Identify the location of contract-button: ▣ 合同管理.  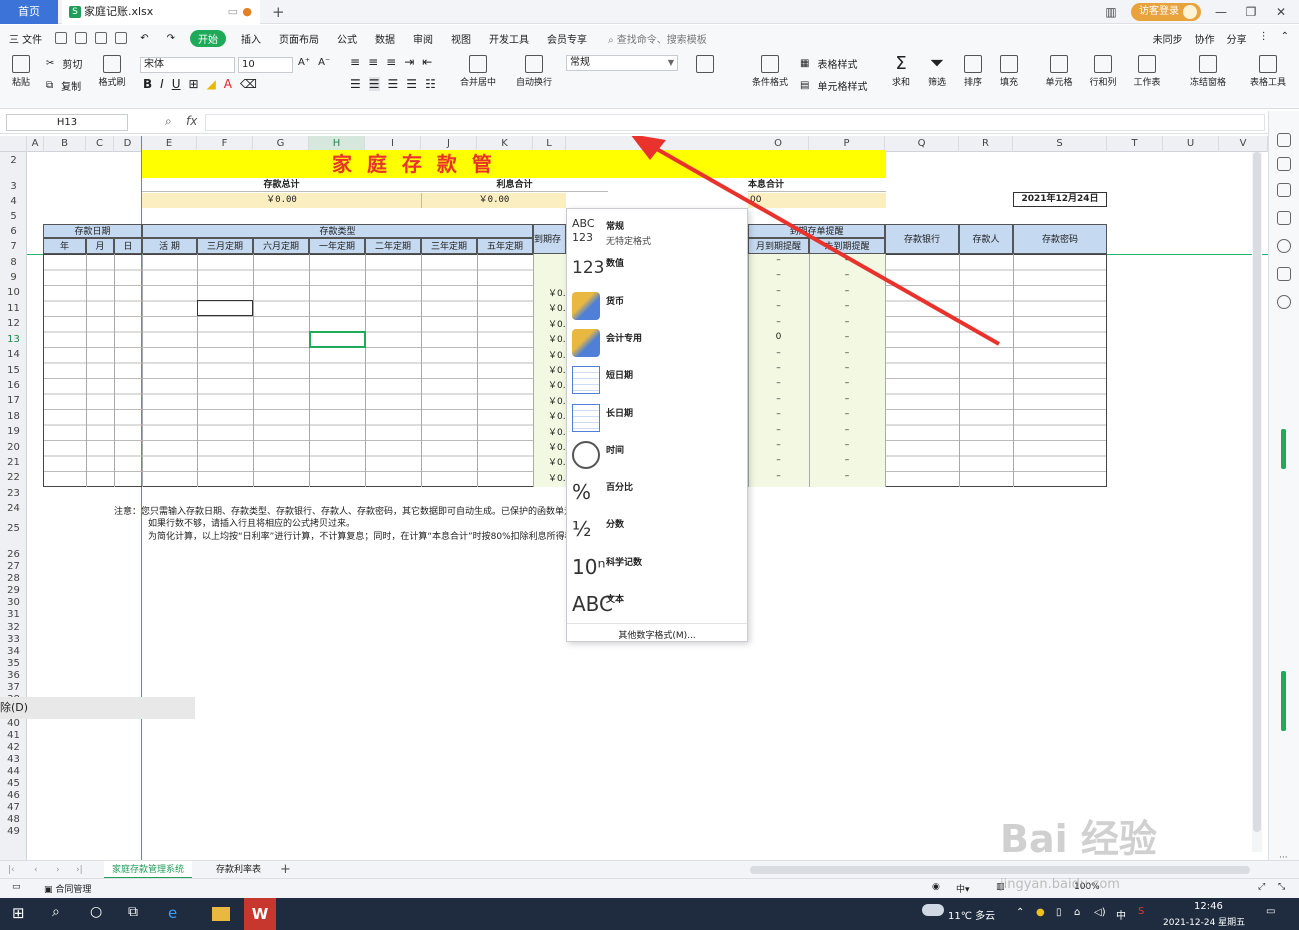
(67, 888).